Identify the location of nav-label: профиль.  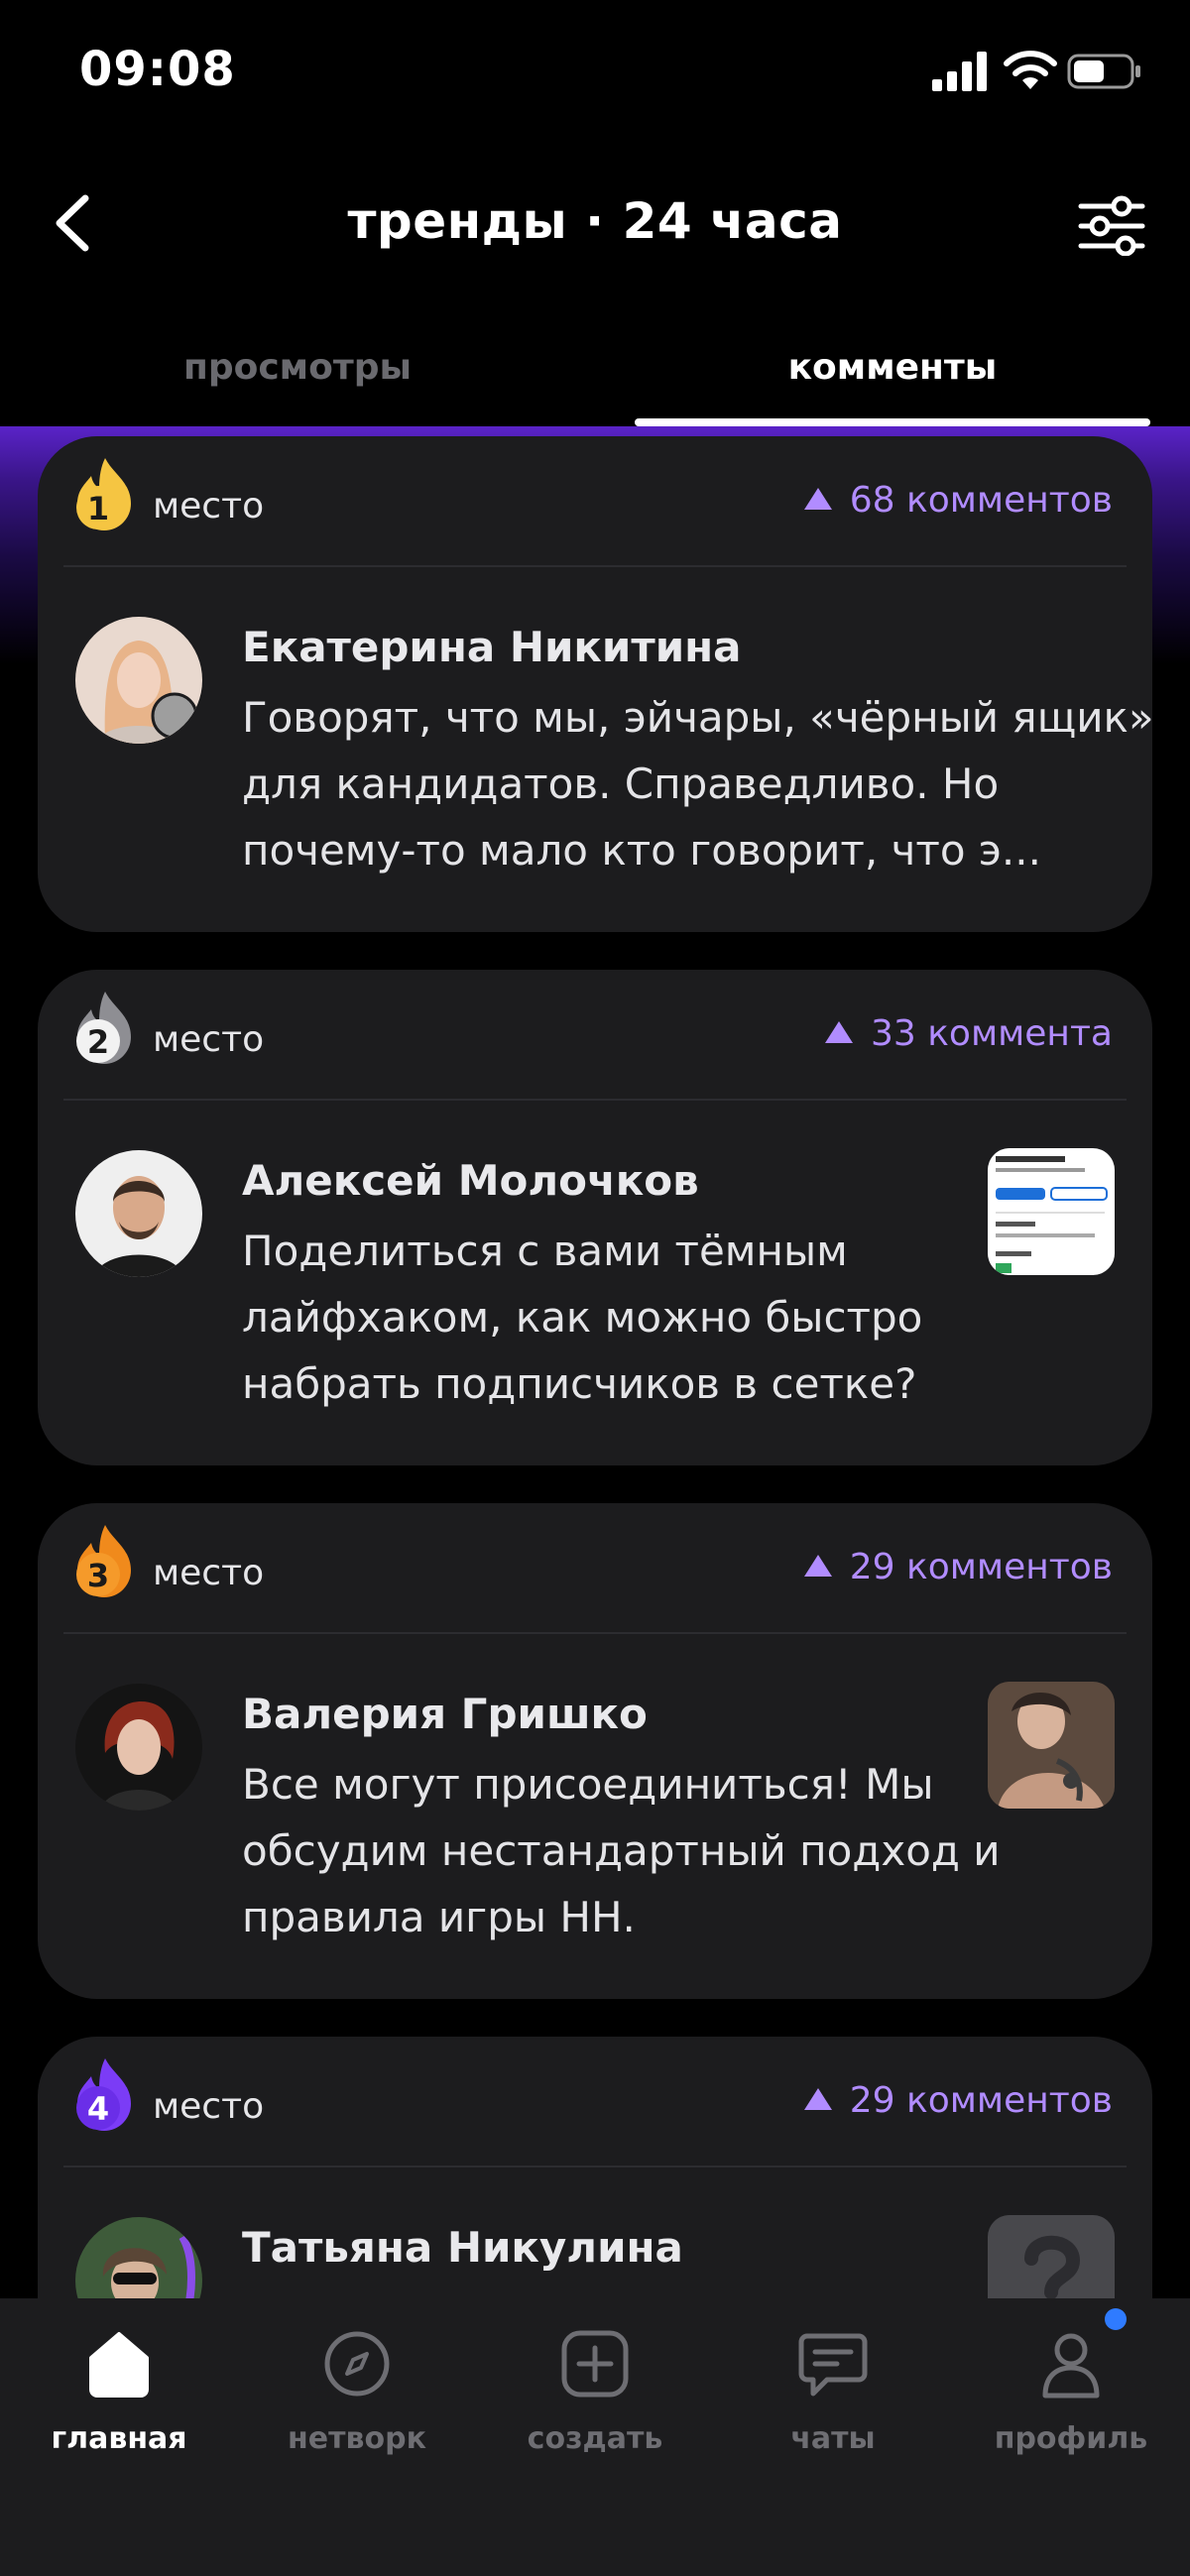
(1071, 2438).